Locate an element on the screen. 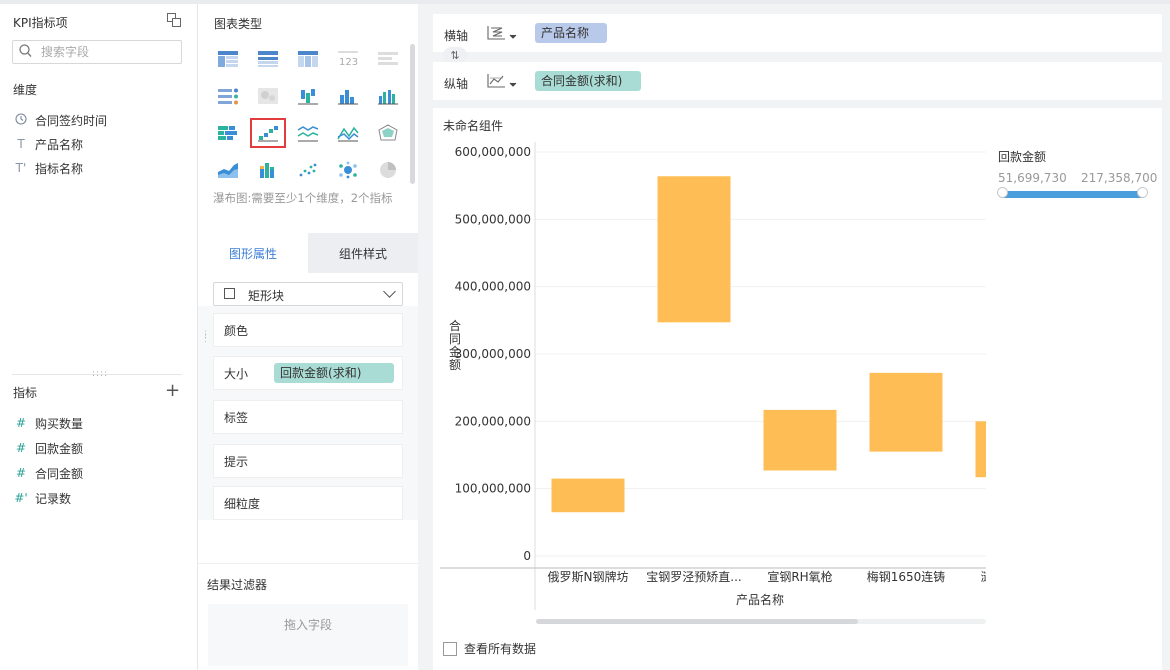 This screenshot has width=1170, height=670. field-search is located at coordinates (97, 52).